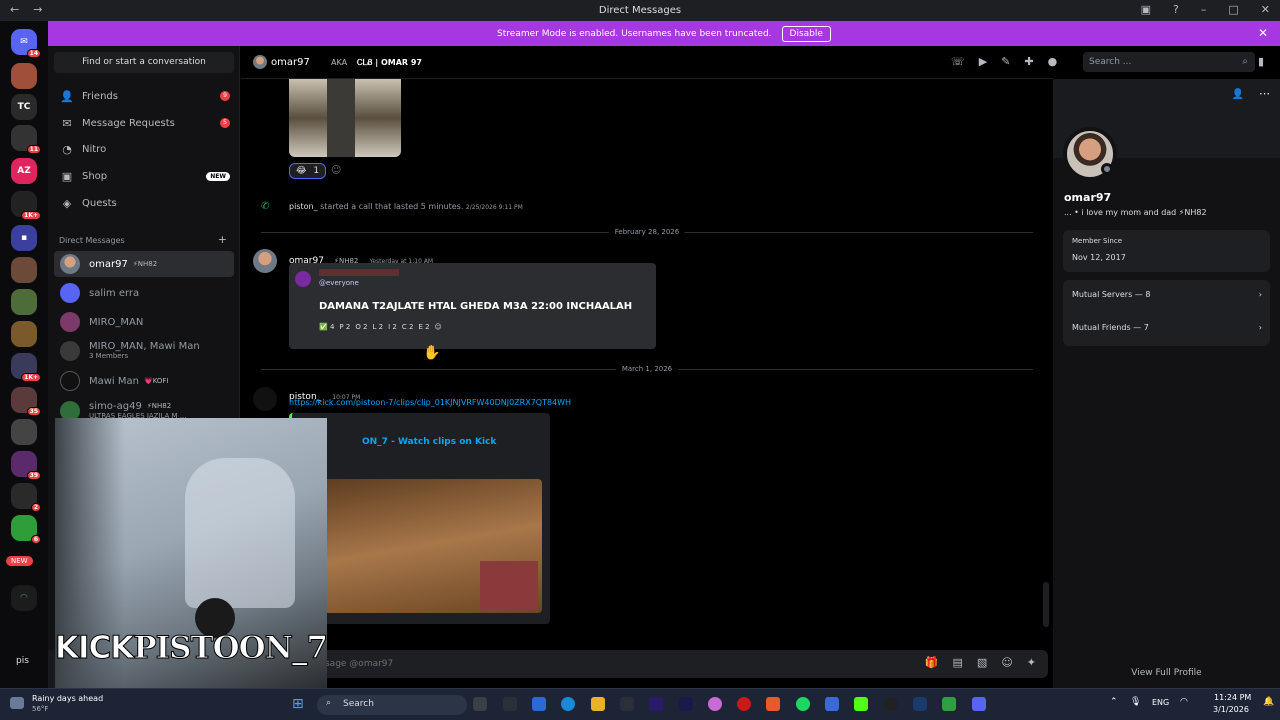  I want to click on friends-icon: 👤, so click(67, 96).